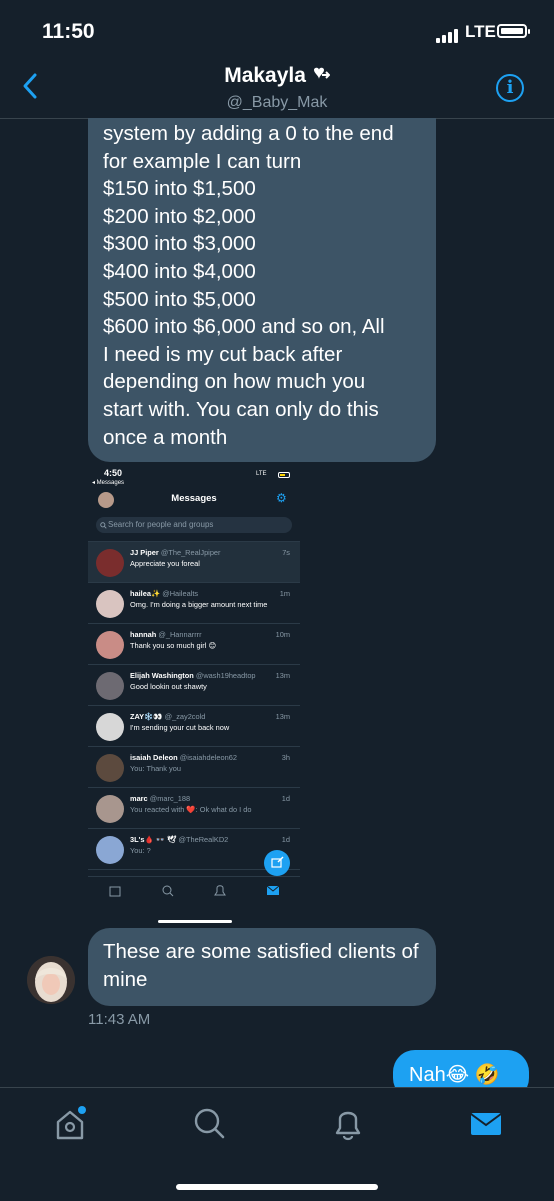  I want to click on heart-arrow-icon, so click(322, 73).